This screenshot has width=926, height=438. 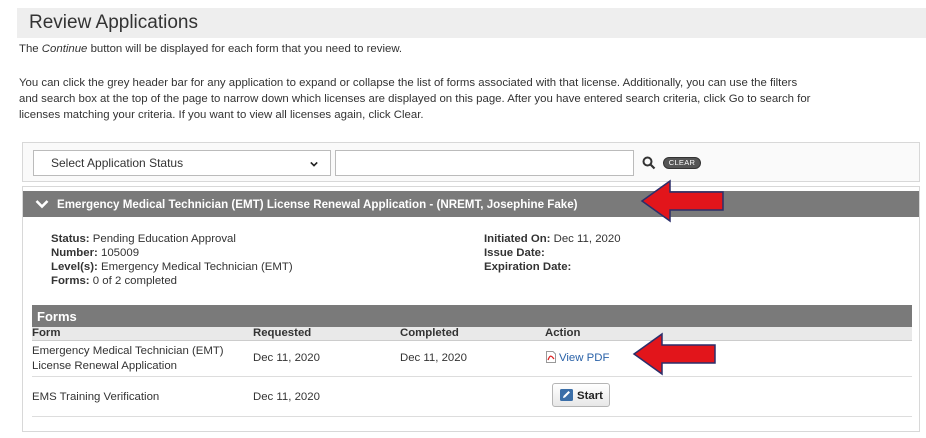 What do you see at coordinates (590, 396) in the screenshot?
I see `start-label: Start` at bounding box center [590, 396].